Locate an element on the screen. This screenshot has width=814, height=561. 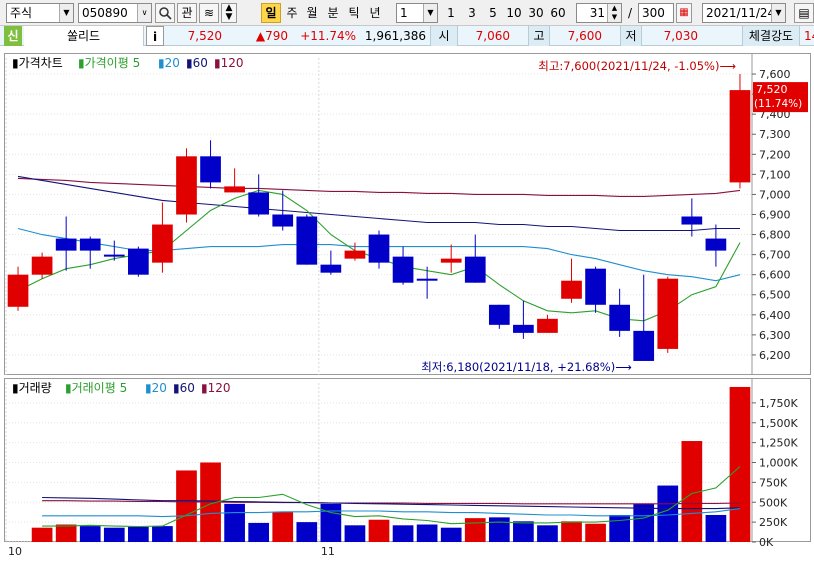
search-icon is located at coordinates (165, 13).